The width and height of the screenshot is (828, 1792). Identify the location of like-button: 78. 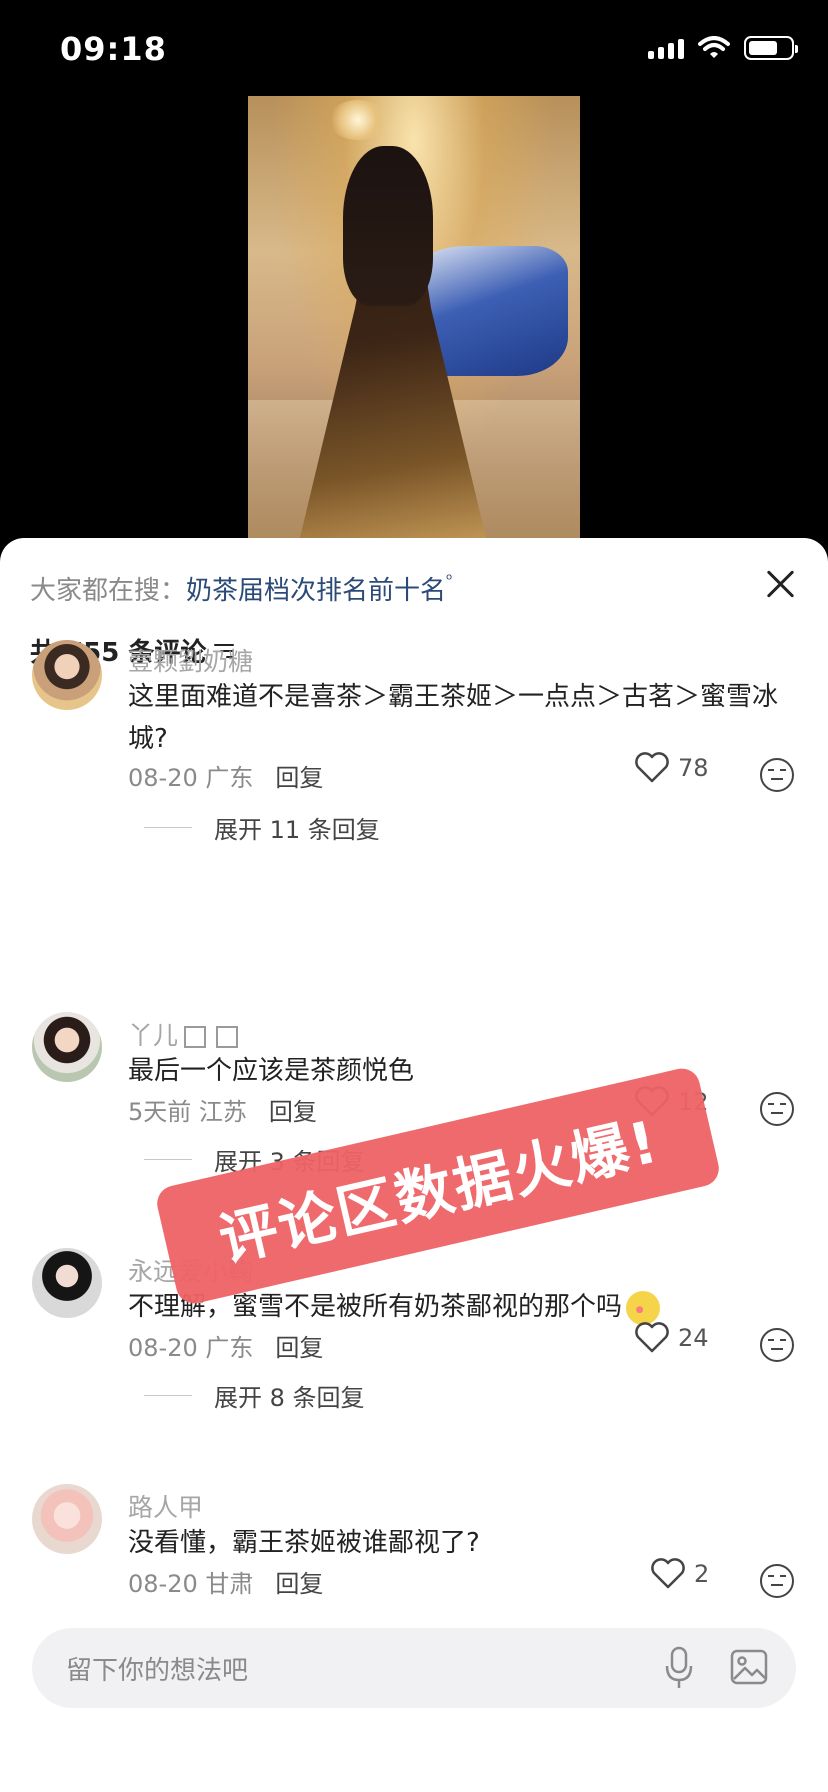
(671, 768).